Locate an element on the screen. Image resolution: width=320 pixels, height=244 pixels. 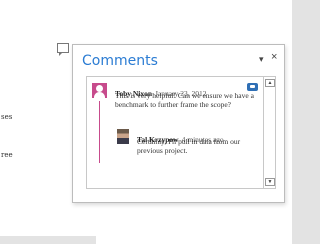
presence-status-icon is located at coordinates (252, 87).